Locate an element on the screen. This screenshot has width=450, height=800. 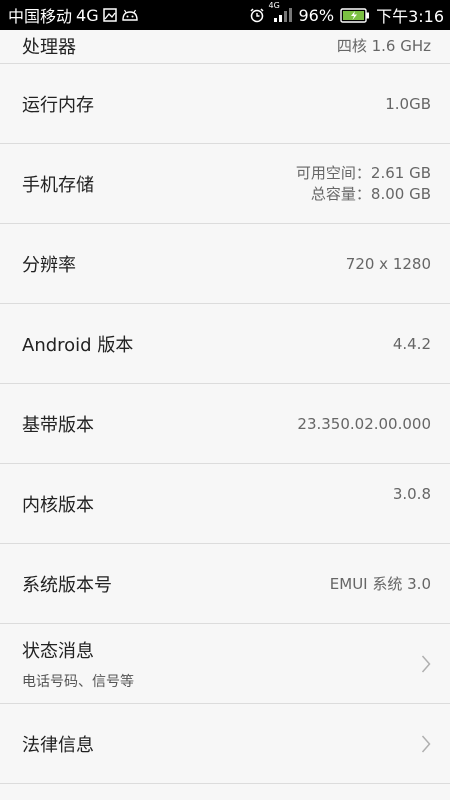
row-label: 分辨率 is located at coordinates (49, 265).